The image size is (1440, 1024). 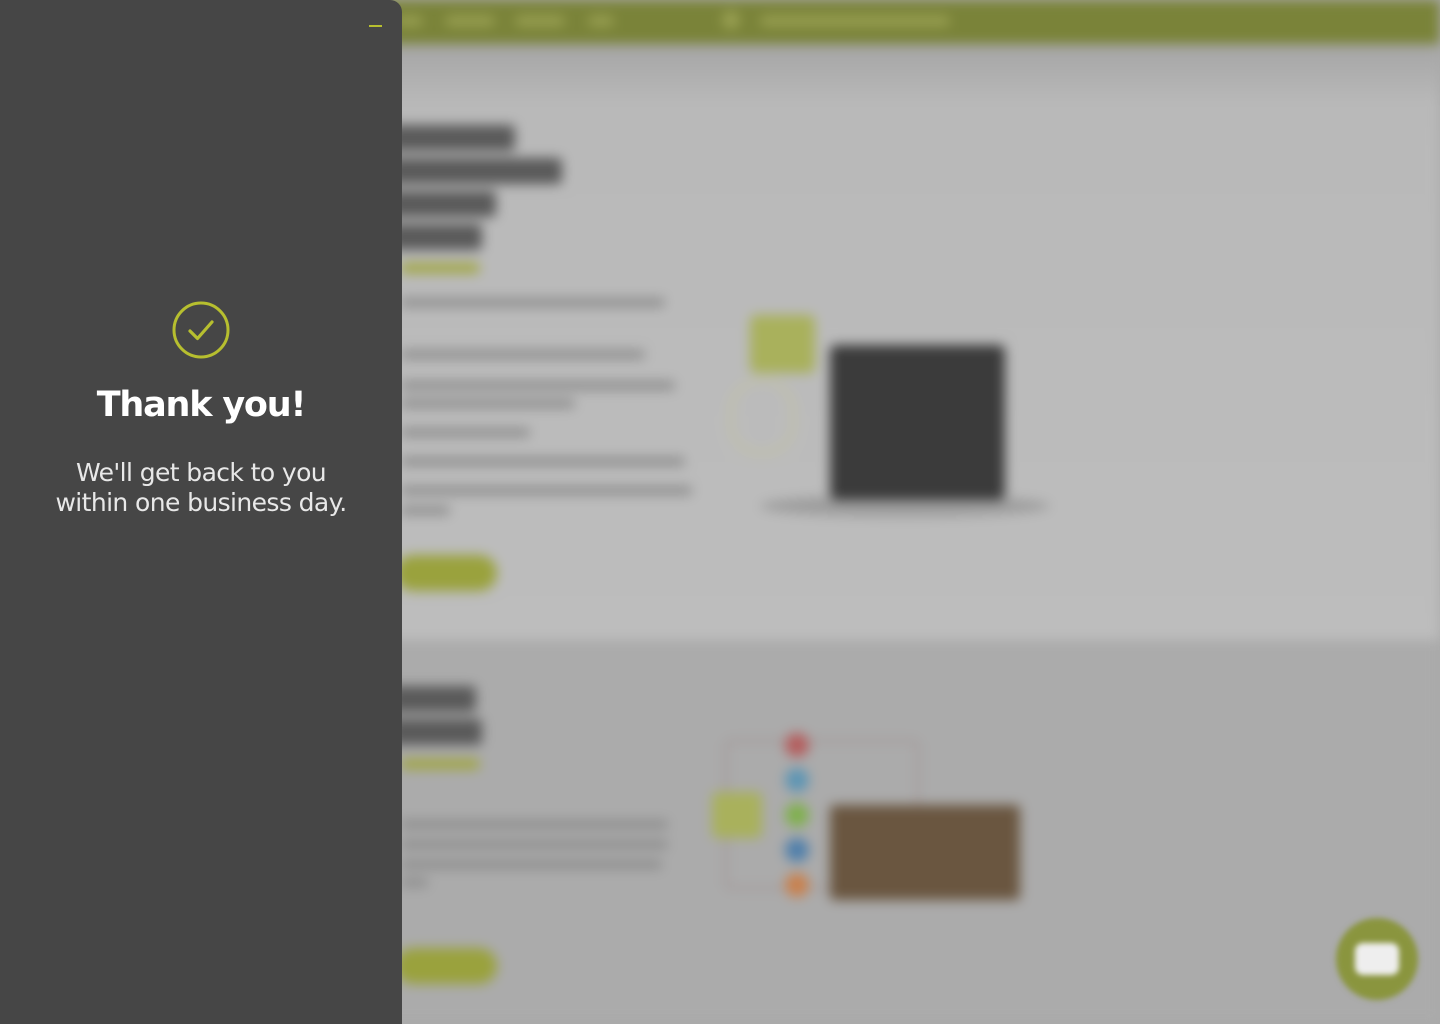 What do you see at coordinates (925, 852) in the screenshot?
I see `building-illustration-blur` at bounding box center [925, 852].